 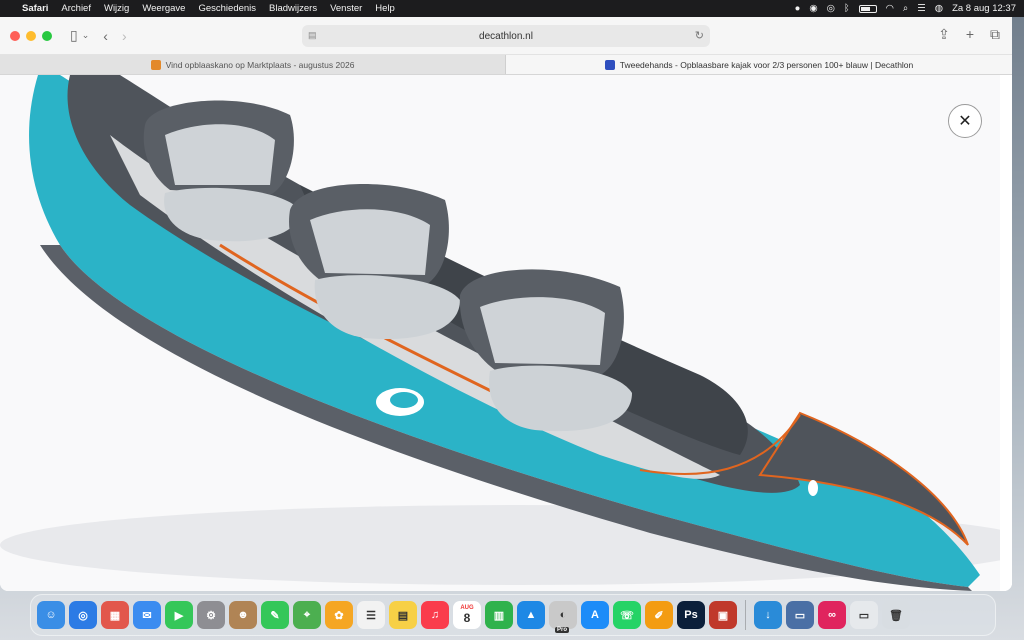 I want to click on photoshop-icon: Ps, so click(x=691, y=615).